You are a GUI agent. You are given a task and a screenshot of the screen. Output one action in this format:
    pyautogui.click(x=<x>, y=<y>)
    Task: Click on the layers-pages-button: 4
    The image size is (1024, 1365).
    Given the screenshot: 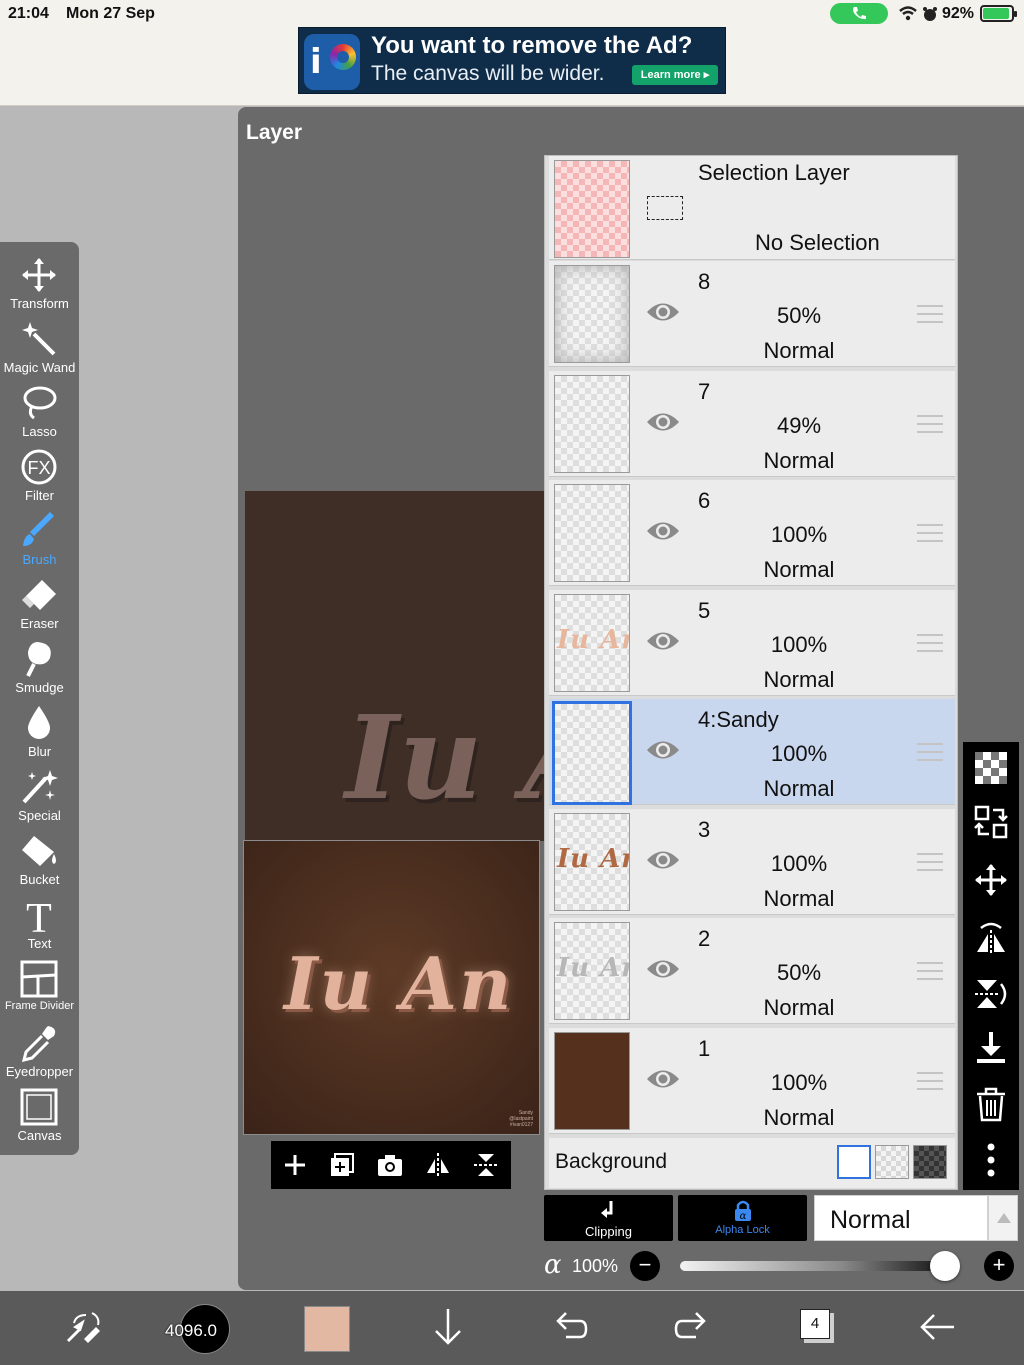 What is the action you would take?
    pyautogui.click(x=815, y=1324)
    